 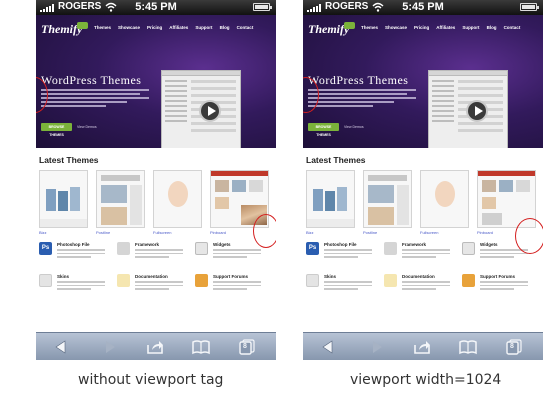 I want to click on status-bar: ROGERS 5:45 PM, so click(x=423, y=7).